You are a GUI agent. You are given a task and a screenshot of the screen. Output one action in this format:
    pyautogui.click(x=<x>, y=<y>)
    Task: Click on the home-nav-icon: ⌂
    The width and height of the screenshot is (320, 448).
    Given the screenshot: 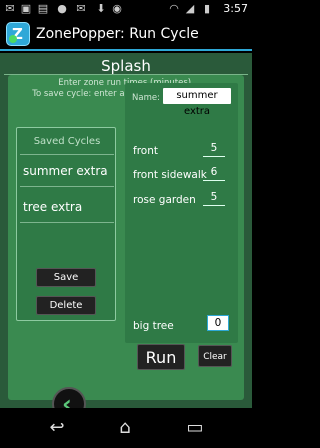 What is the action you would take?
    pyautogui.click(x=125, y=428)
    